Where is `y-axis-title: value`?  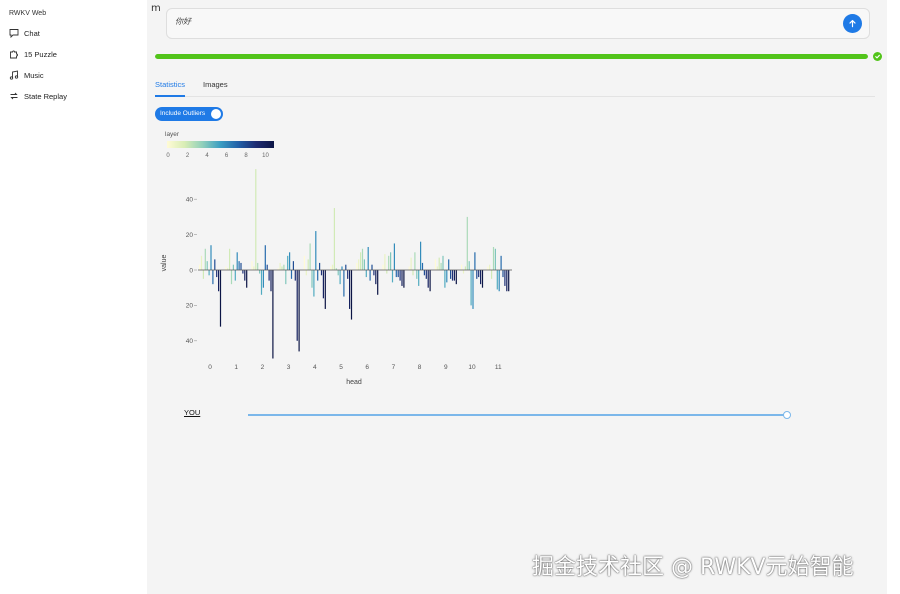 y-axis-title: value is located at coordinates (164, 263).